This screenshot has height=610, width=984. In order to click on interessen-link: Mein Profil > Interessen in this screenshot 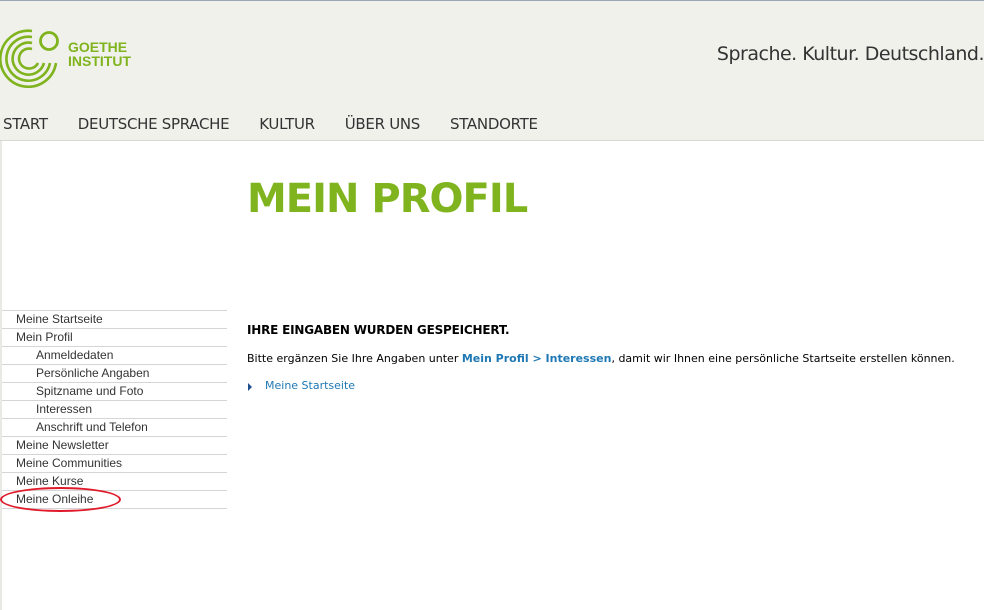, I will do `click(537, 358)`.